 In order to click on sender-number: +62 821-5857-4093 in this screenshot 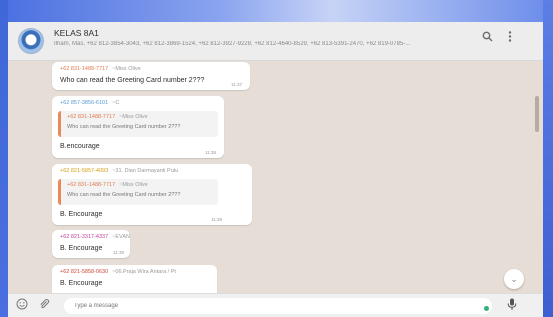, I will do `click(84, 171)`.